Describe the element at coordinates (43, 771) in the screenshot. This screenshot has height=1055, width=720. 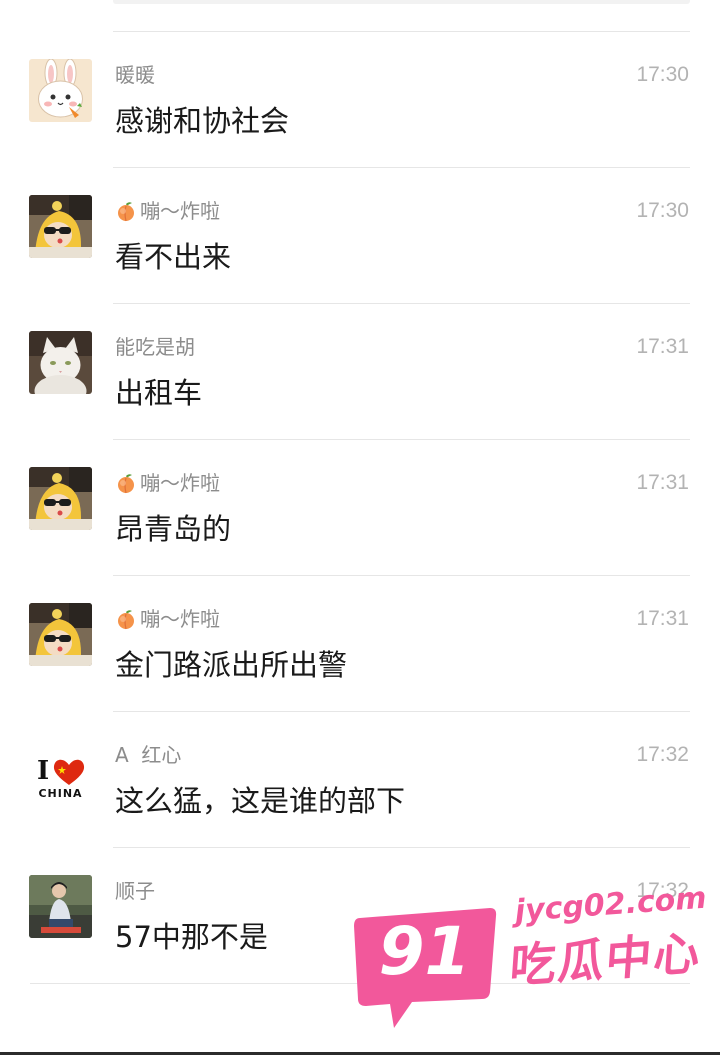
I see `i-letter: I` at that location.